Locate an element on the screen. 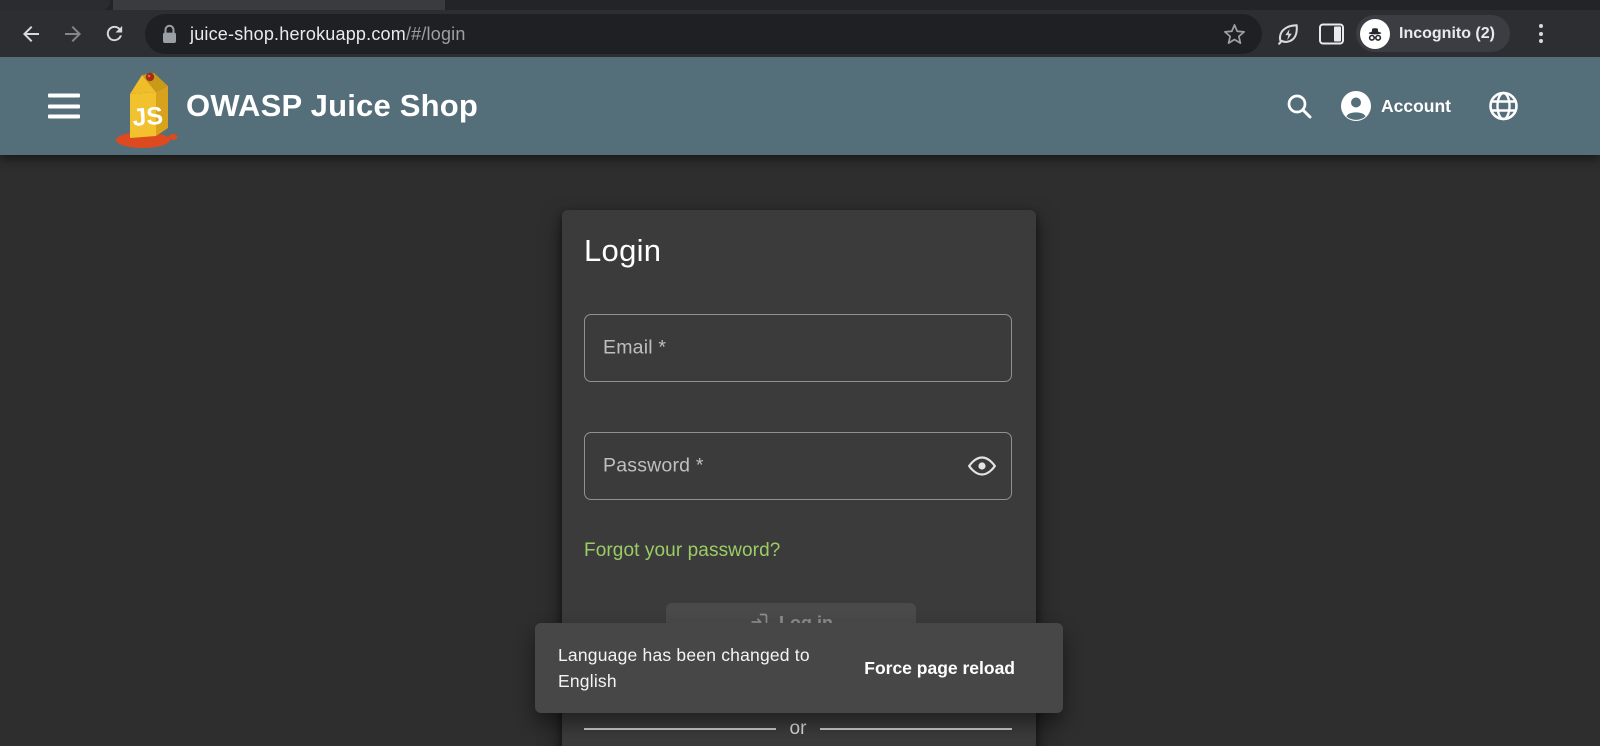  energy-saver-button is located at coordinates (1288, 34).